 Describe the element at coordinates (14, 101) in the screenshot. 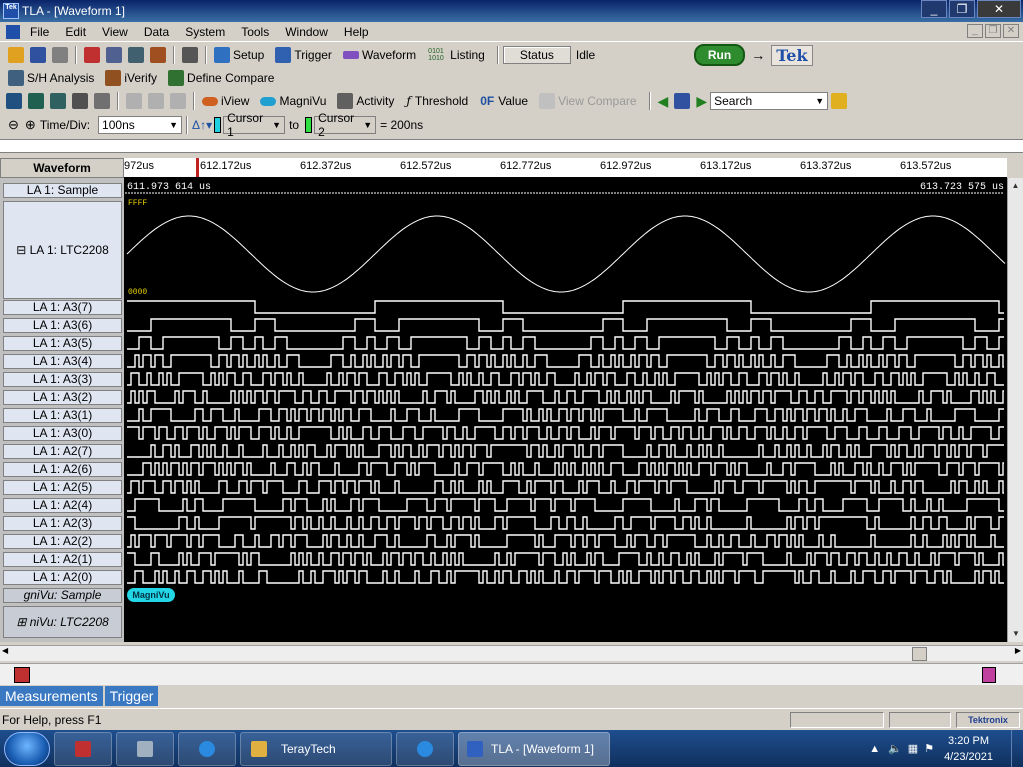

I see `add-waveform-icon` at that location.